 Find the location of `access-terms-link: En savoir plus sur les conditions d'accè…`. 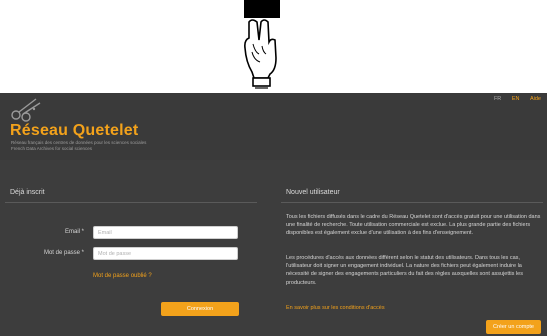

access-terms-link: En savoir plus sur les conditions d'accè… is located at coordinates (335, 308).